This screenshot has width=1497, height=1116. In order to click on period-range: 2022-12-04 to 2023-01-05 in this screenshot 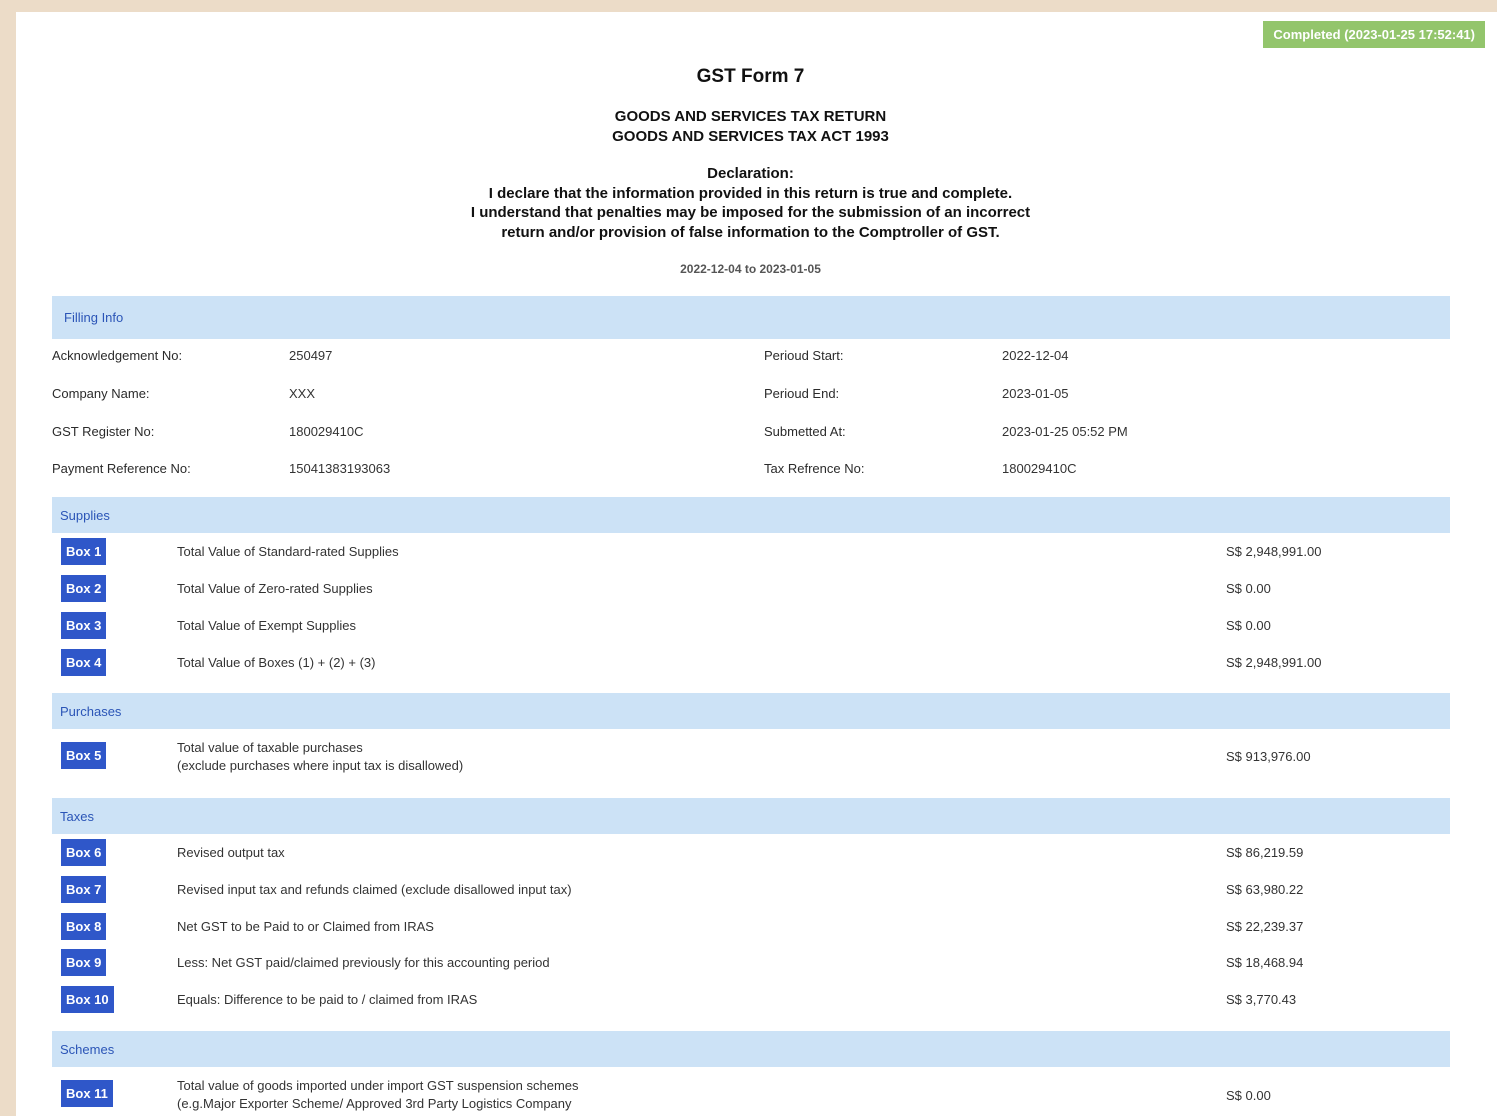, I will do `click(750, 269)`.